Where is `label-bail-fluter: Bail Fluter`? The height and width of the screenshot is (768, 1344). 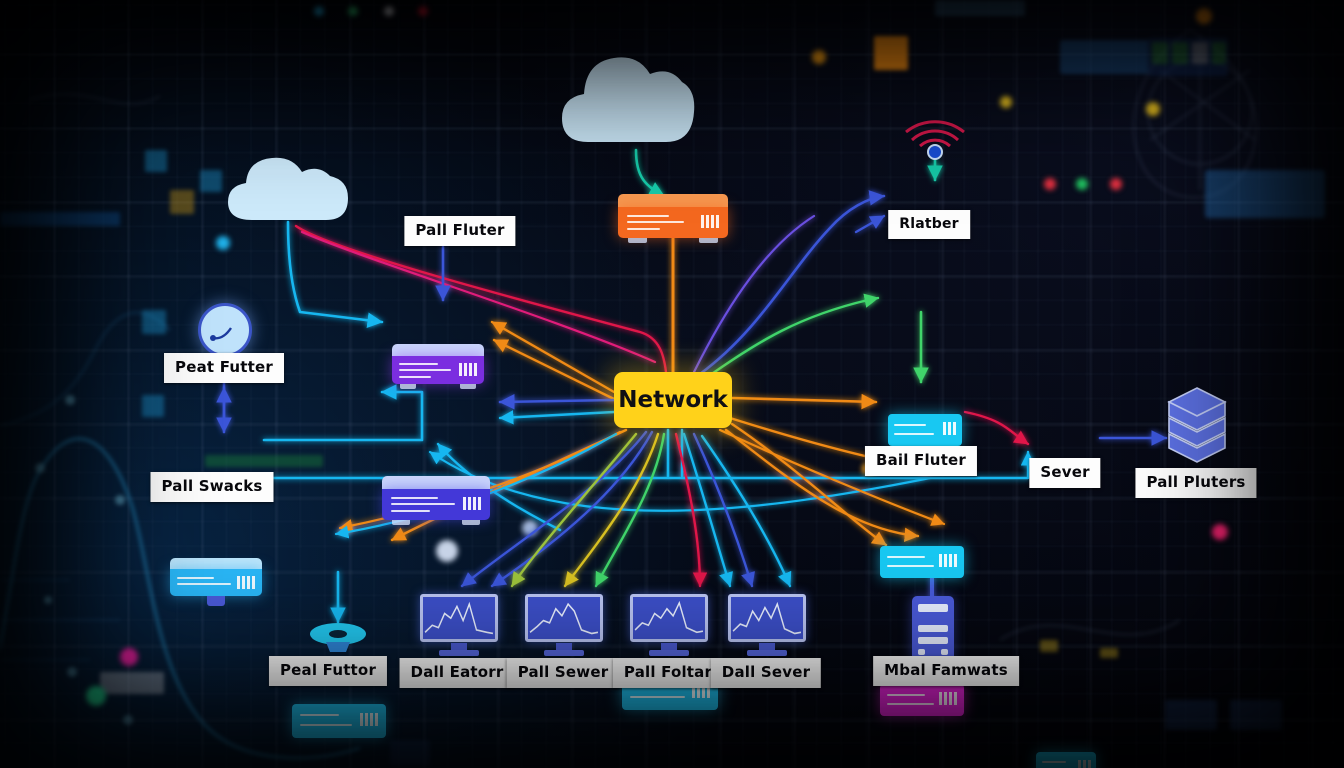 label-bail-fluter: Bail Fluter is located at coordinates (921, 461).